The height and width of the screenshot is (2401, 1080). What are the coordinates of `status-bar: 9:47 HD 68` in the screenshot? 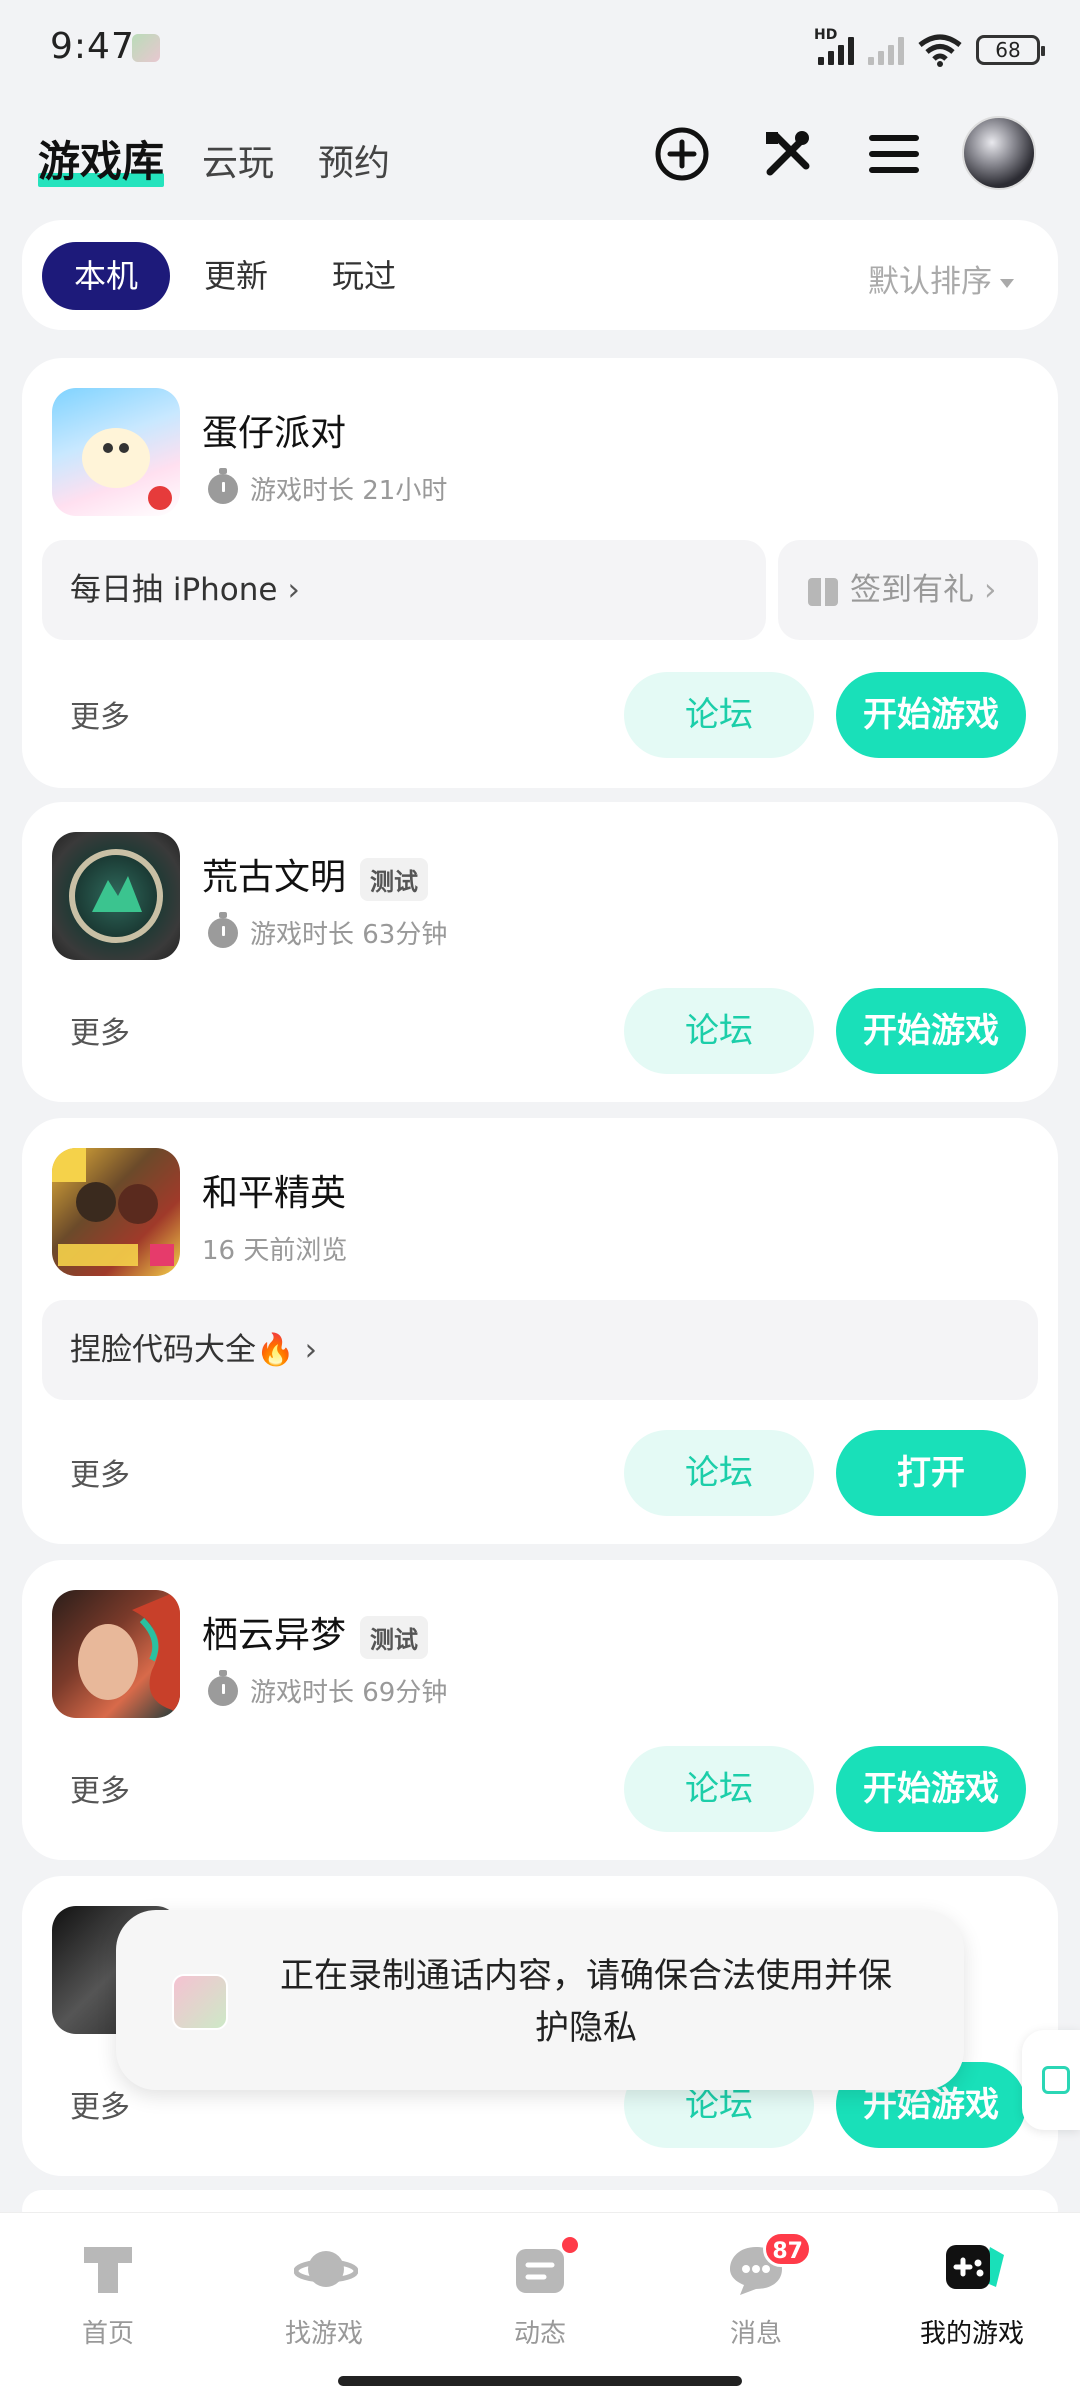 It's located at (540, 50).